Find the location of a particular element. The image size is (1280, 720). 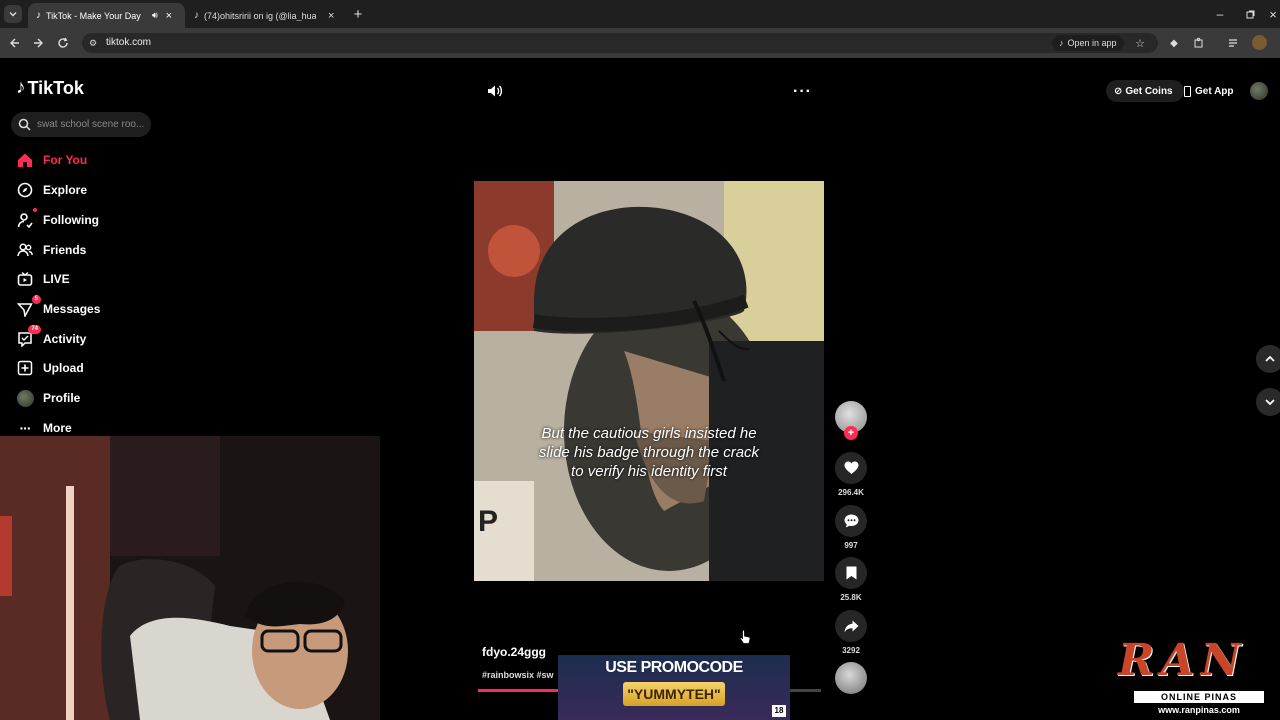

activity-icon: 74 is located at coordinates (28, 336).